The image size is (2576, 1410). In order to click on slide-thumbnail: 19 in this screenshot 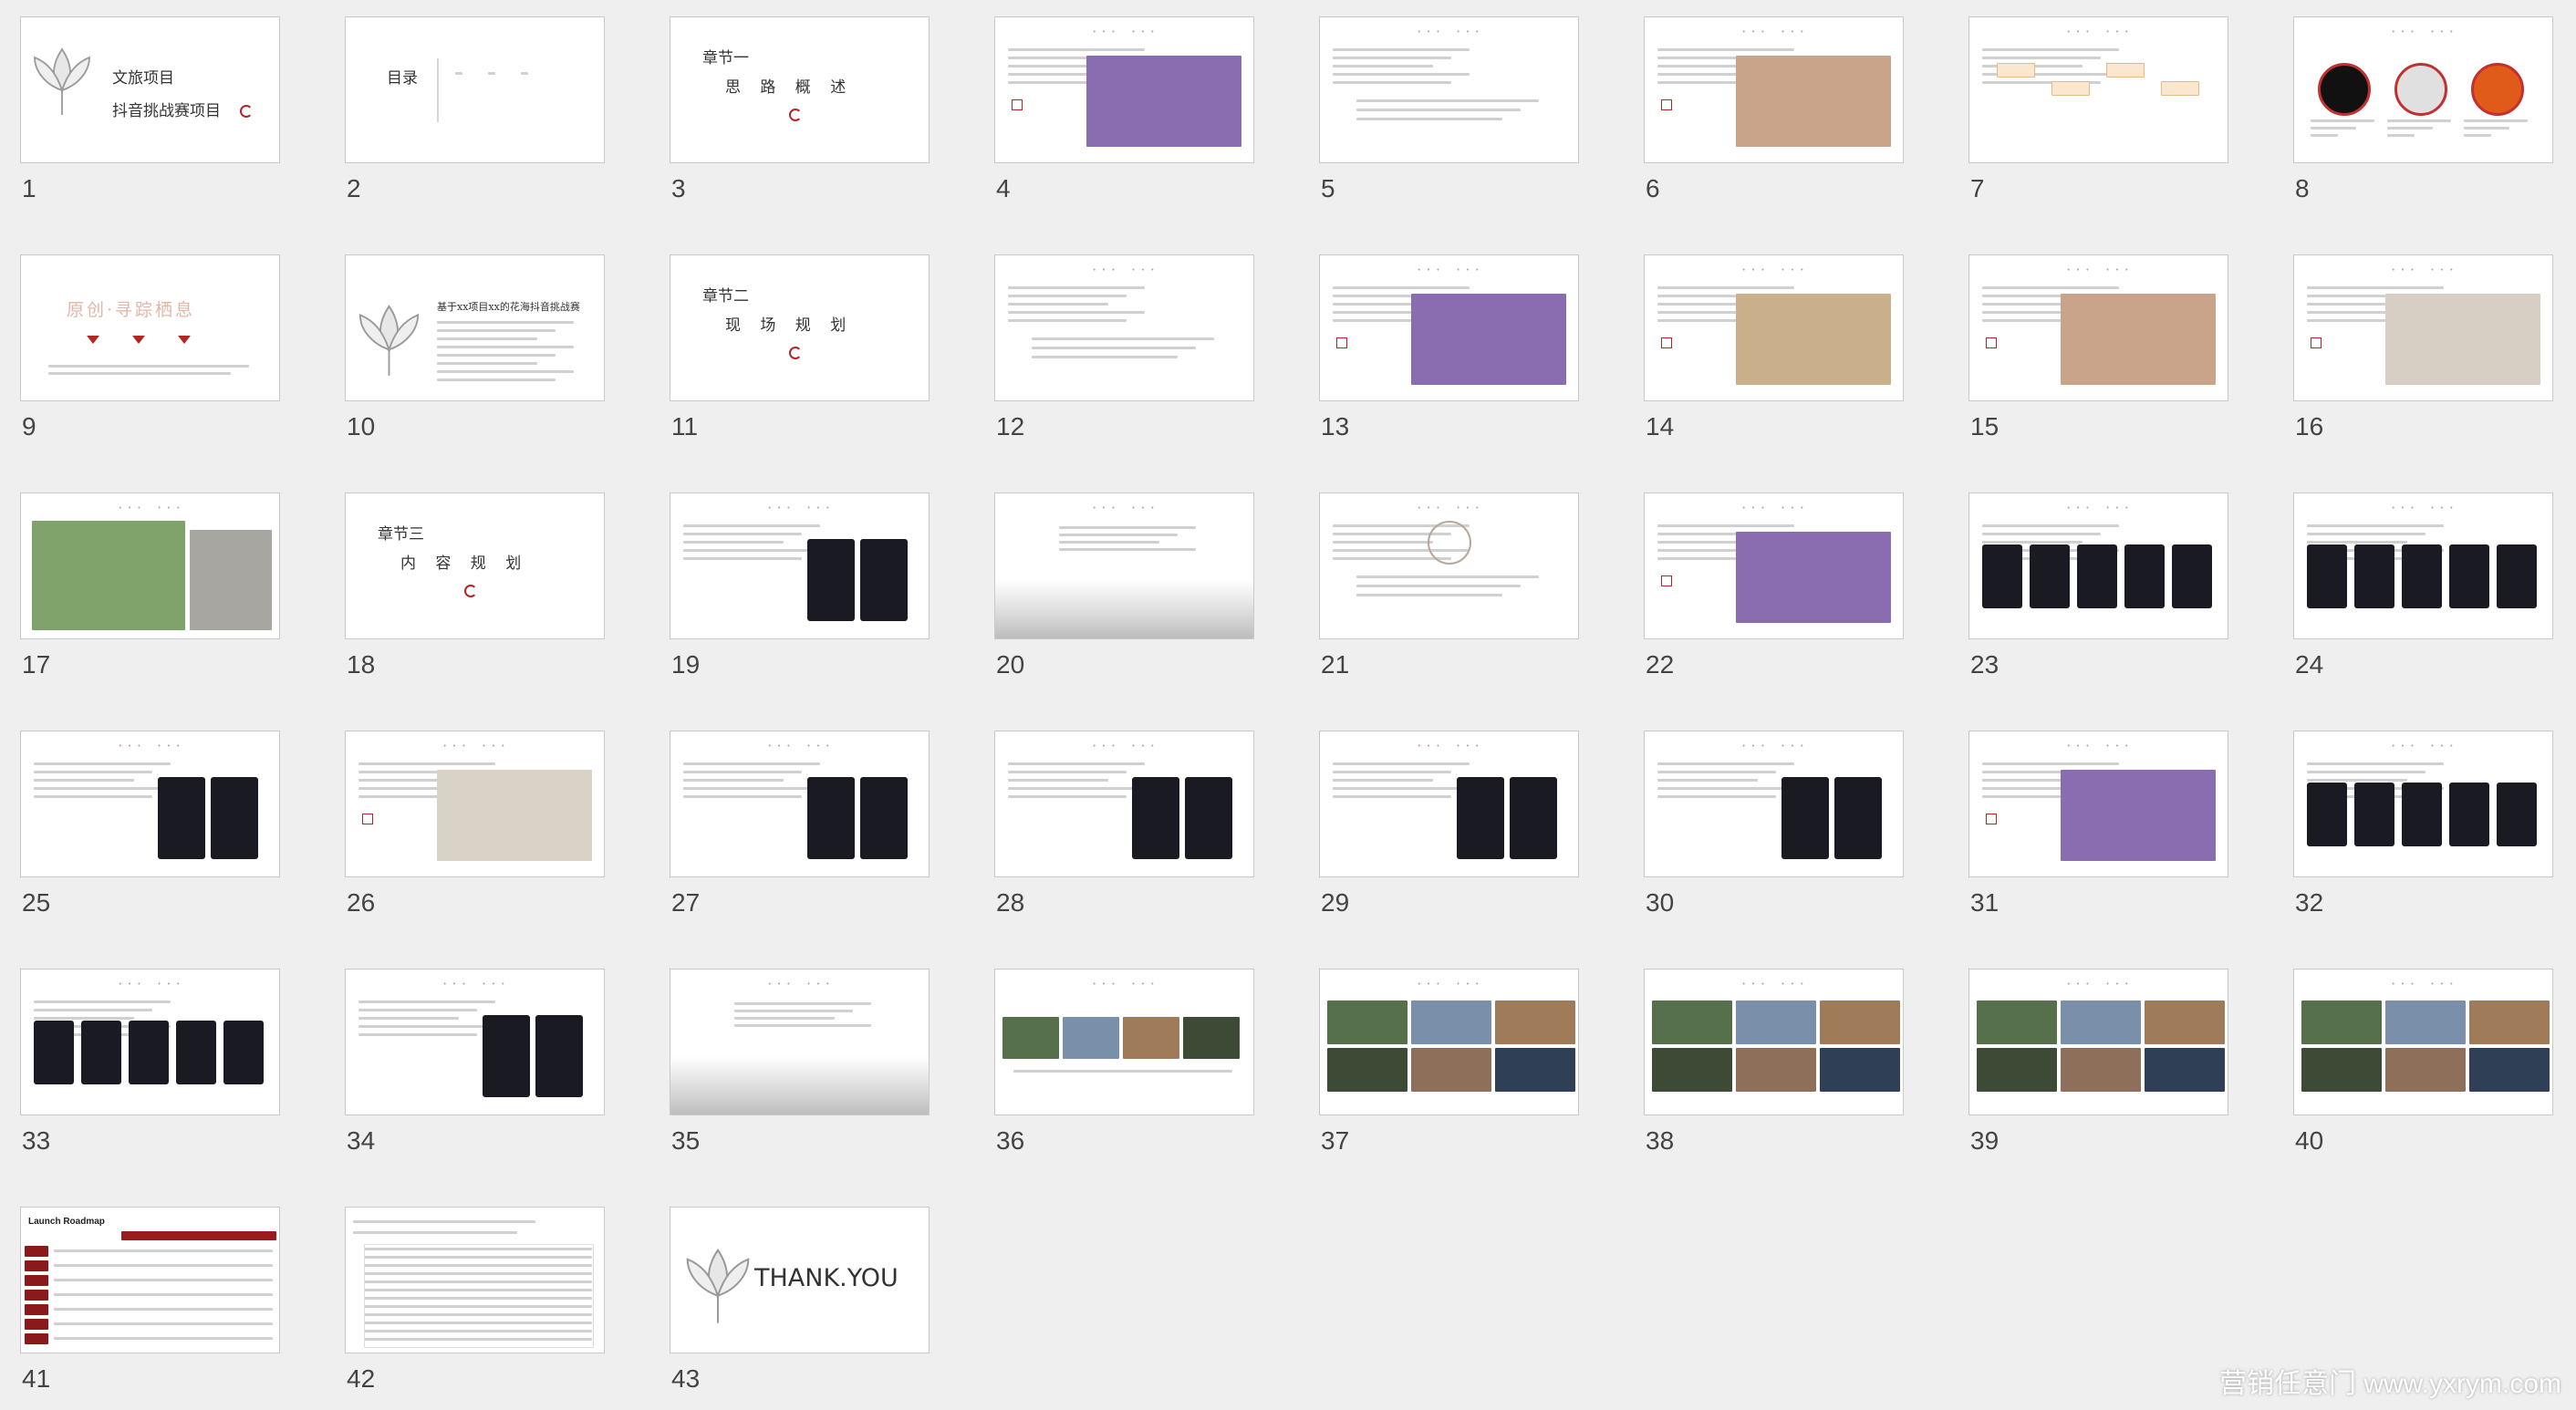, I will do `click(800, 585)`.